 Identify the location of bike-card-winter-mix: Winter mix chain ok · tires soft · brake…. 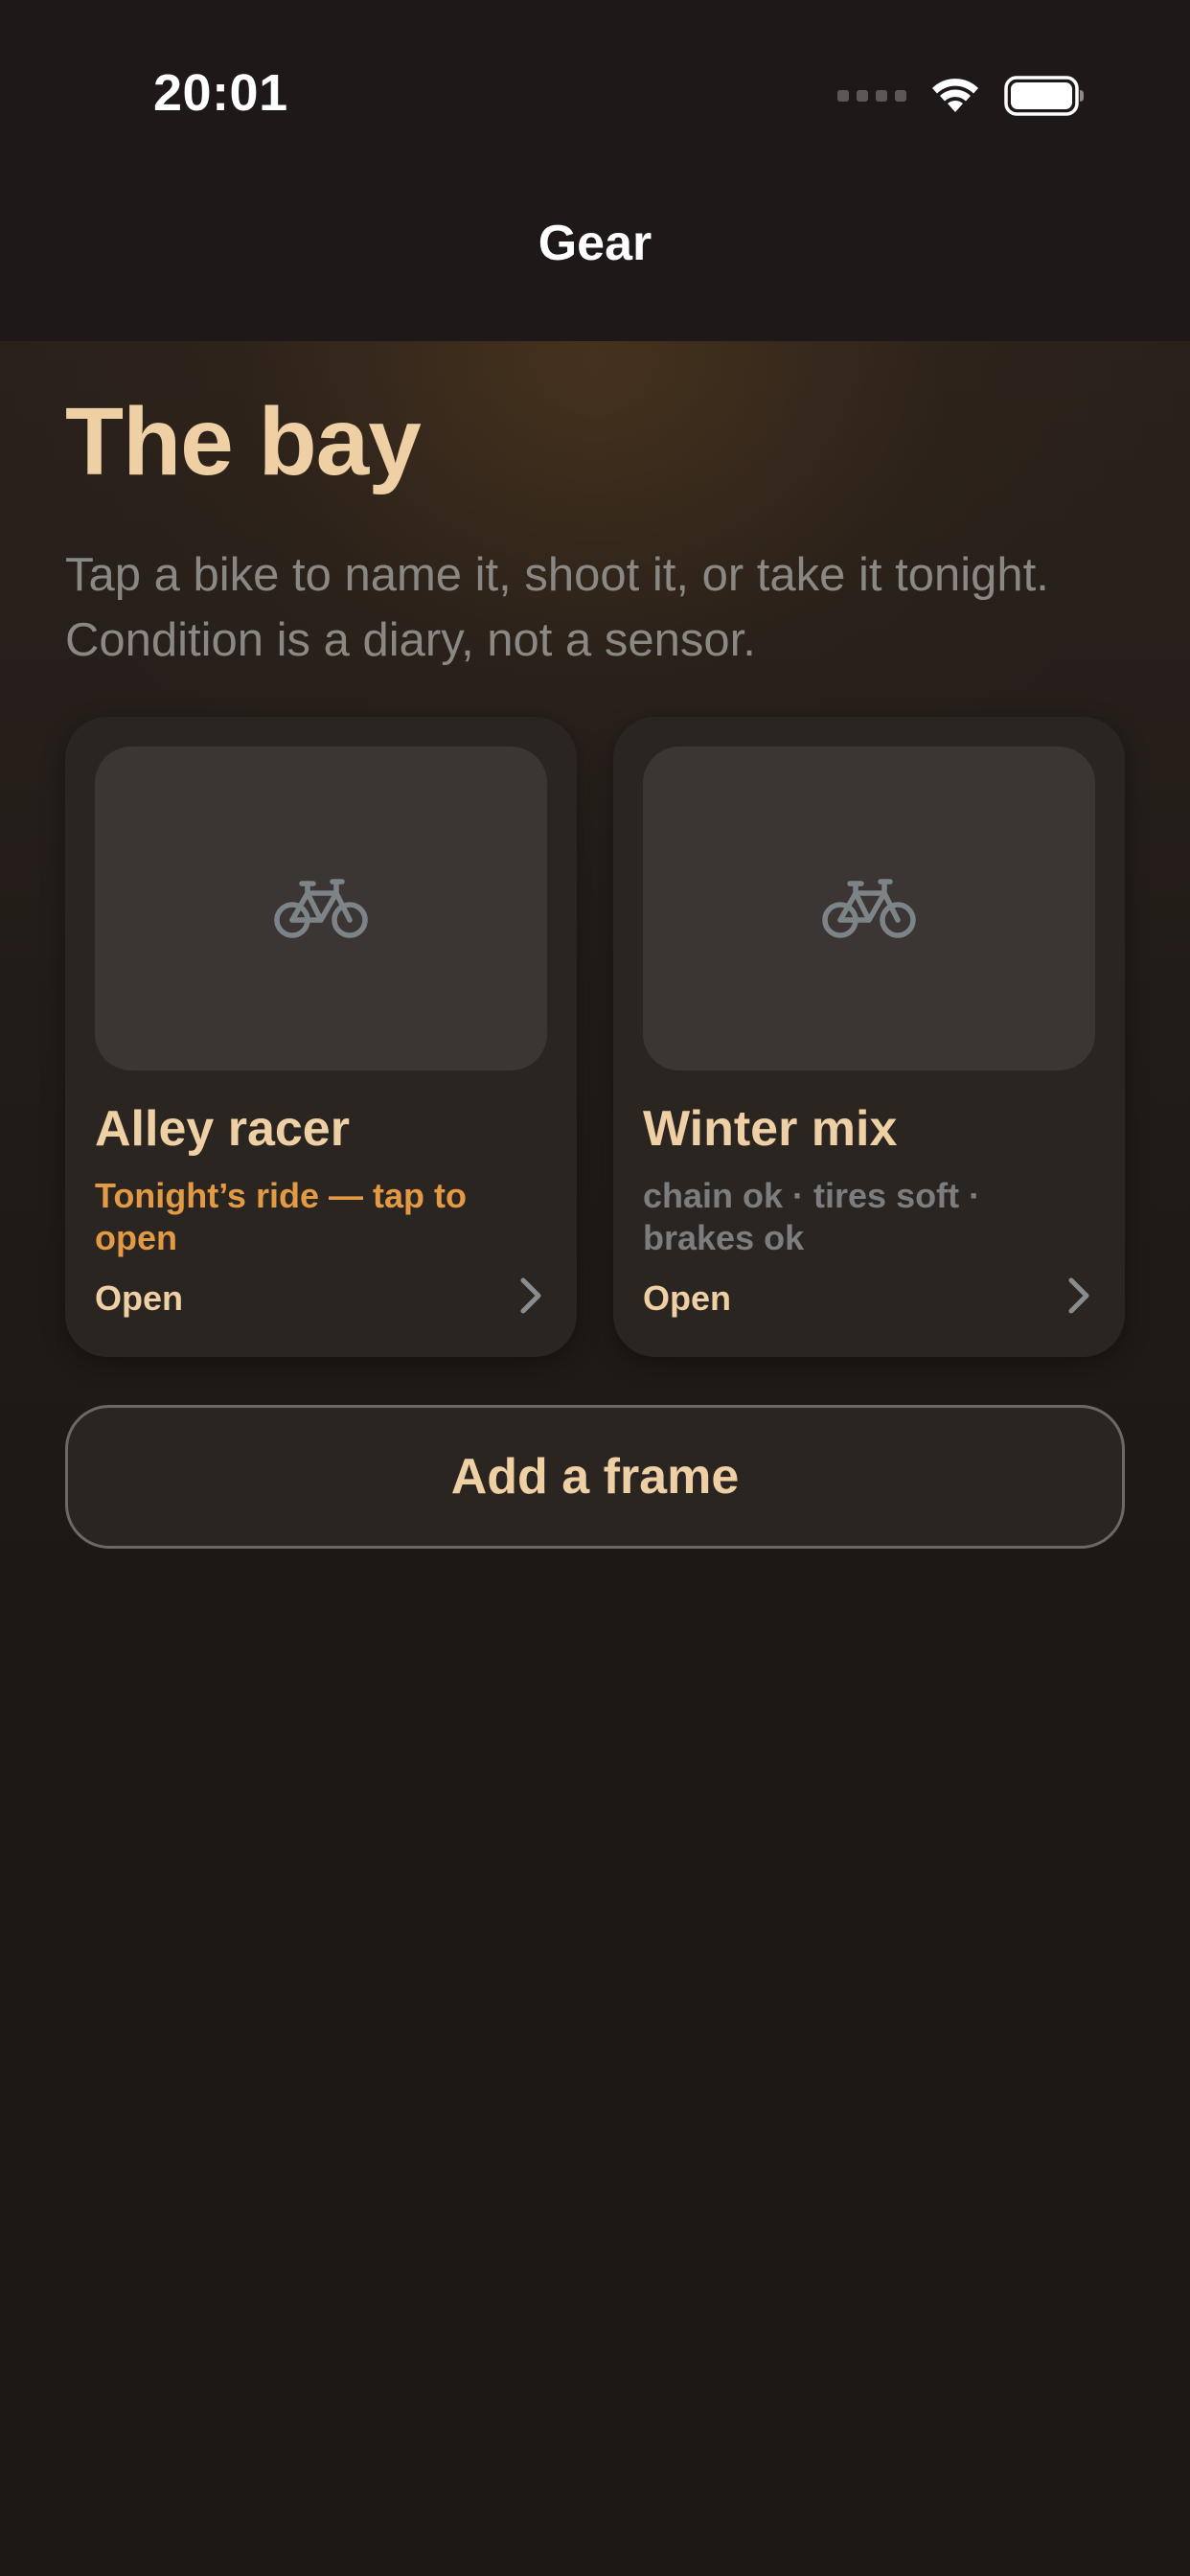
(869, 1037).